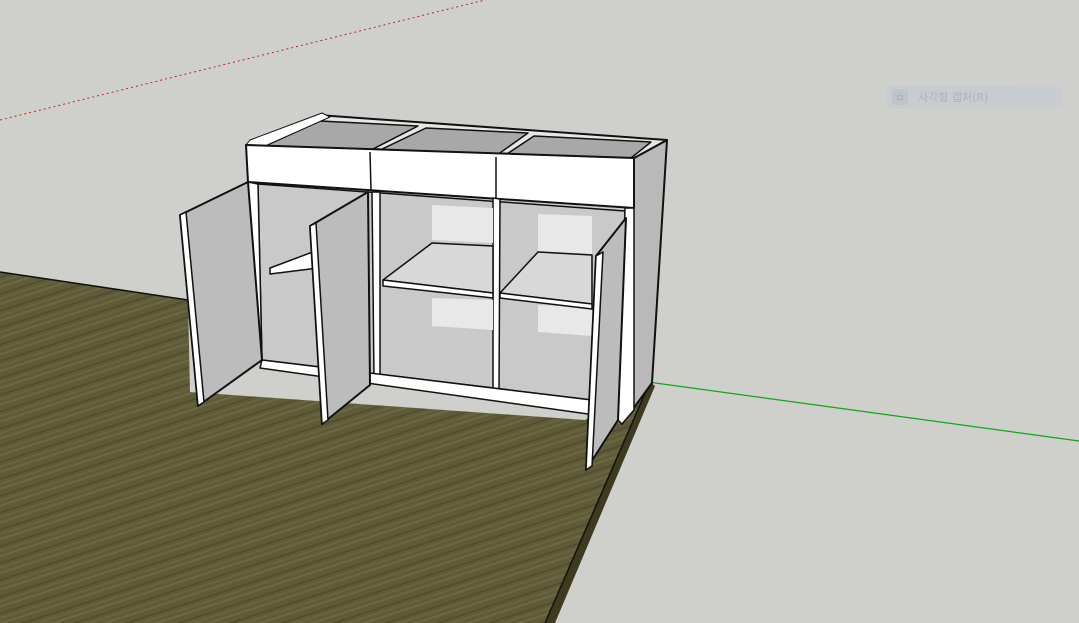  What do you see at coordinates (953, 97) in the screenshot?
I see `tooltip-label: 사각형 캡처(R)` at bounding box center [953, 97].